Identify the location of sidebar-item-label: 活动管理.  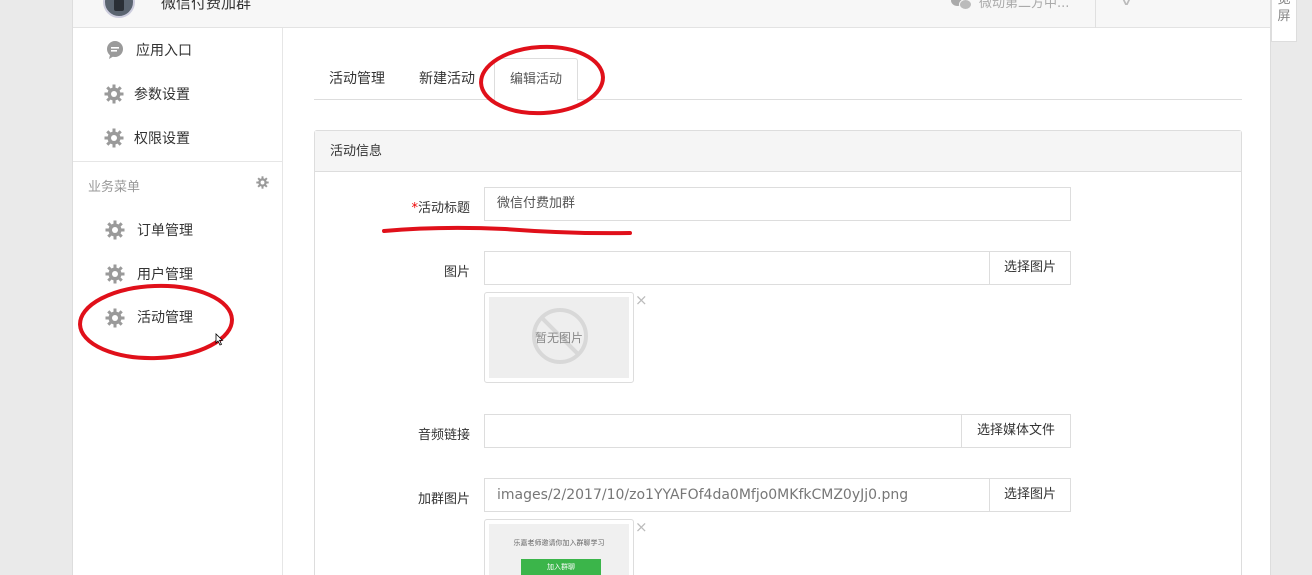
(165, 318).